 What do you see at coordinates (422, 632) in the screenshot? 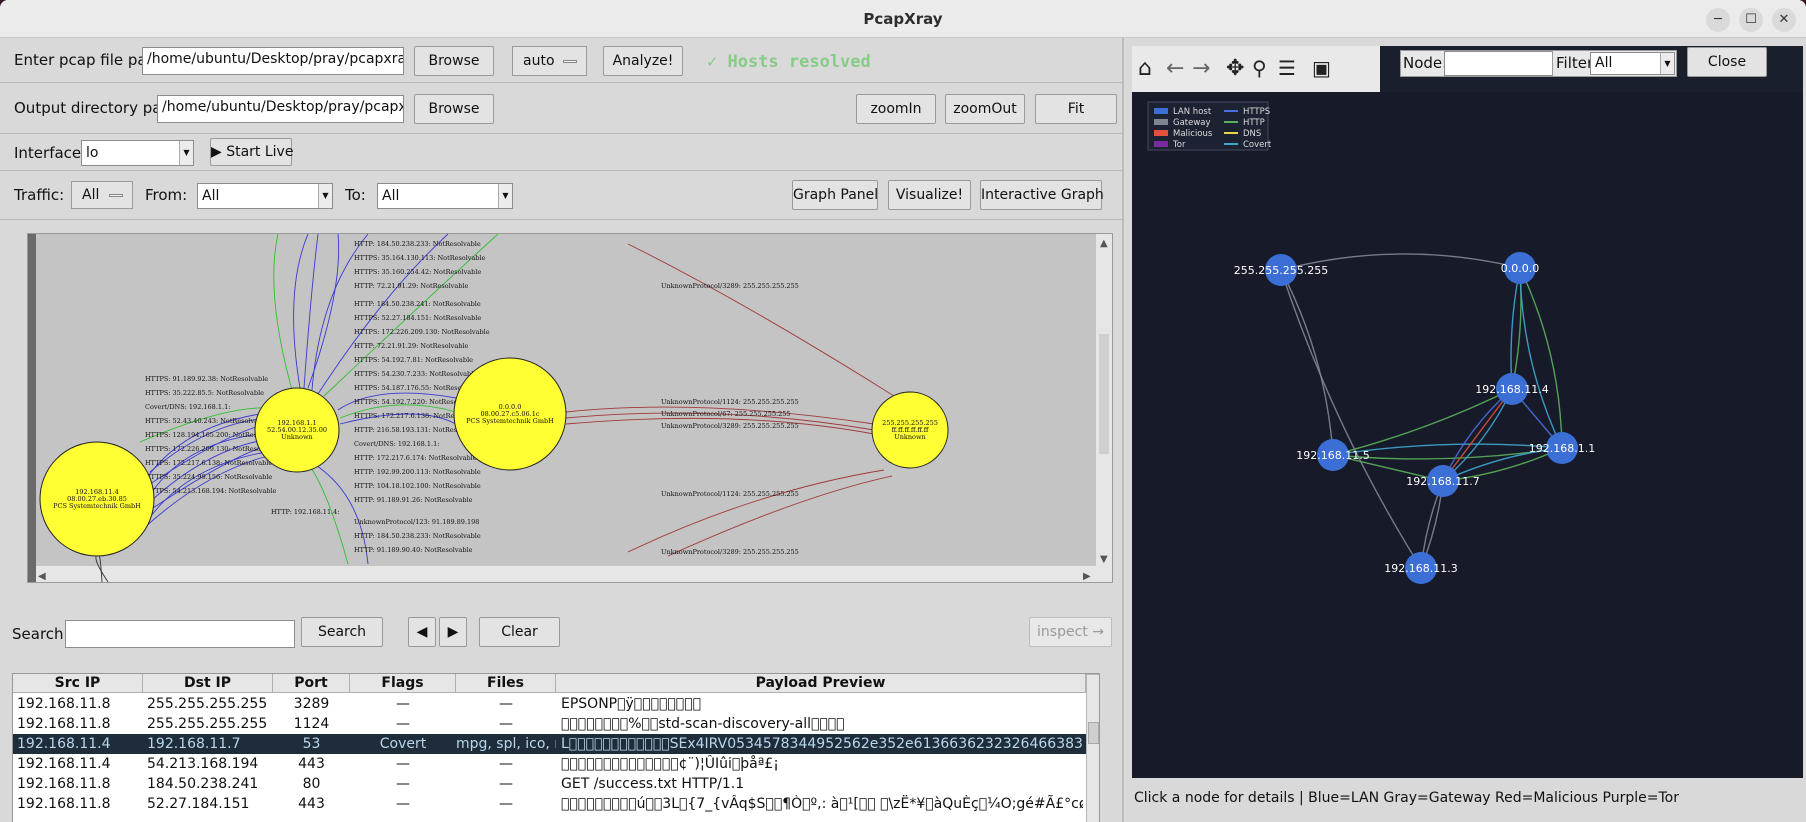
I see `prev-result-button: ◀` at bounding box center [422, 632].